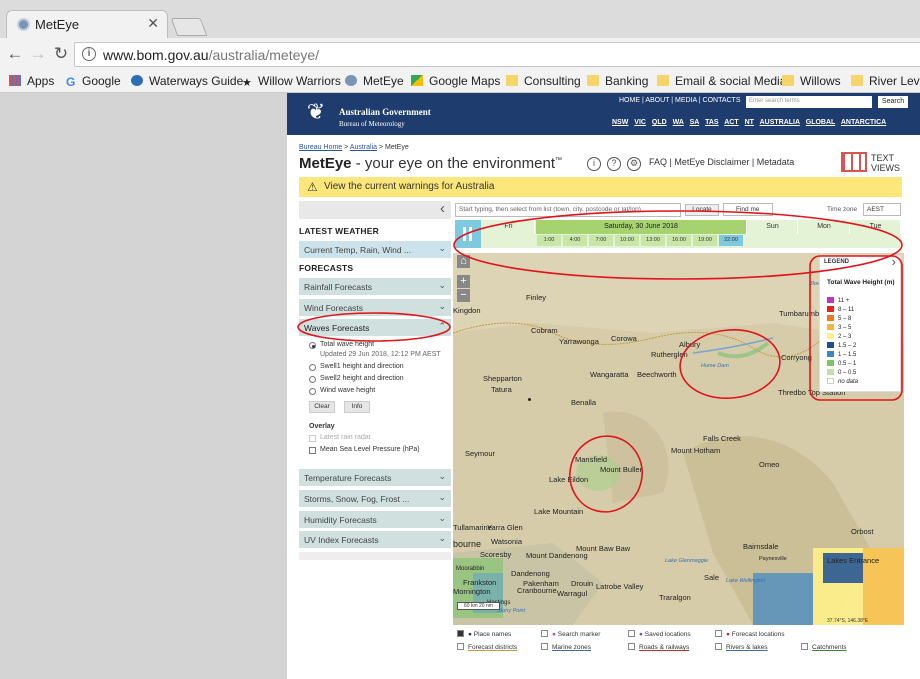  Describe the element at coordinates (641, 227) in the screenshot. I see `day-saturday: Saturday, 30 June 2018` at that location.